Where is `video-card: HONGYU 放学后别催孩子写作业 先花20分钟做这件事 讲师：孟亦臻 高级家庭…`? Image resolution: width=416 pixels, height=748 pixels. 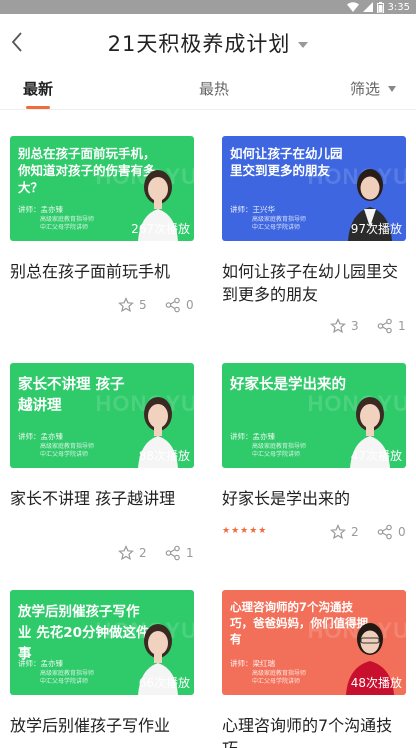
video-card: HONGYU 放学后别催孩子写作业 先花20分钟做这件事 讲师：孟亦臻 高级家庭… is located at coordinates (102, 669).